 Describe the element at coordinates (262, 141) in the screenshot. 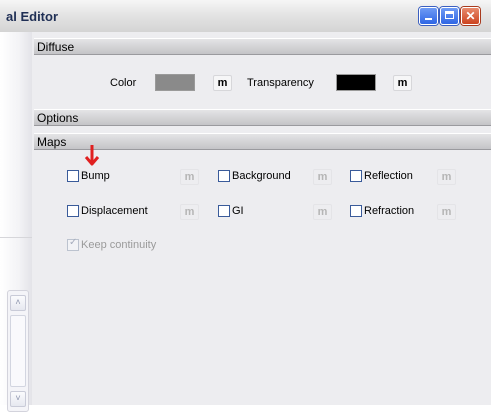

I see `section-header-maps: Maps` at that location.